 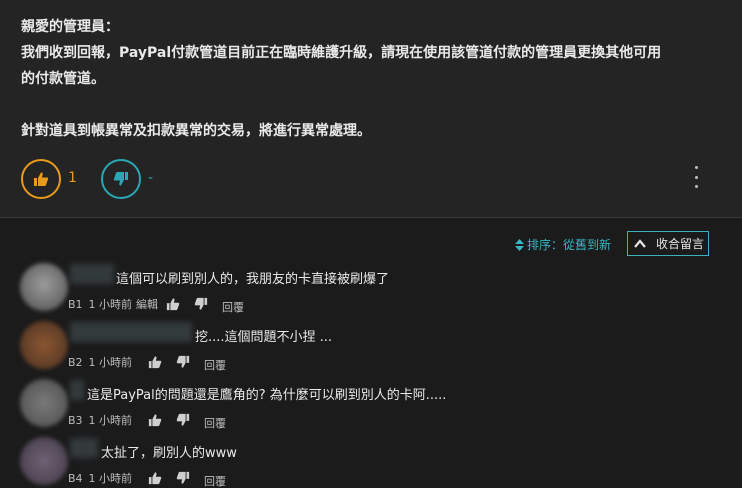 I want to click on more-options-icon, so click(x=696, y=177).